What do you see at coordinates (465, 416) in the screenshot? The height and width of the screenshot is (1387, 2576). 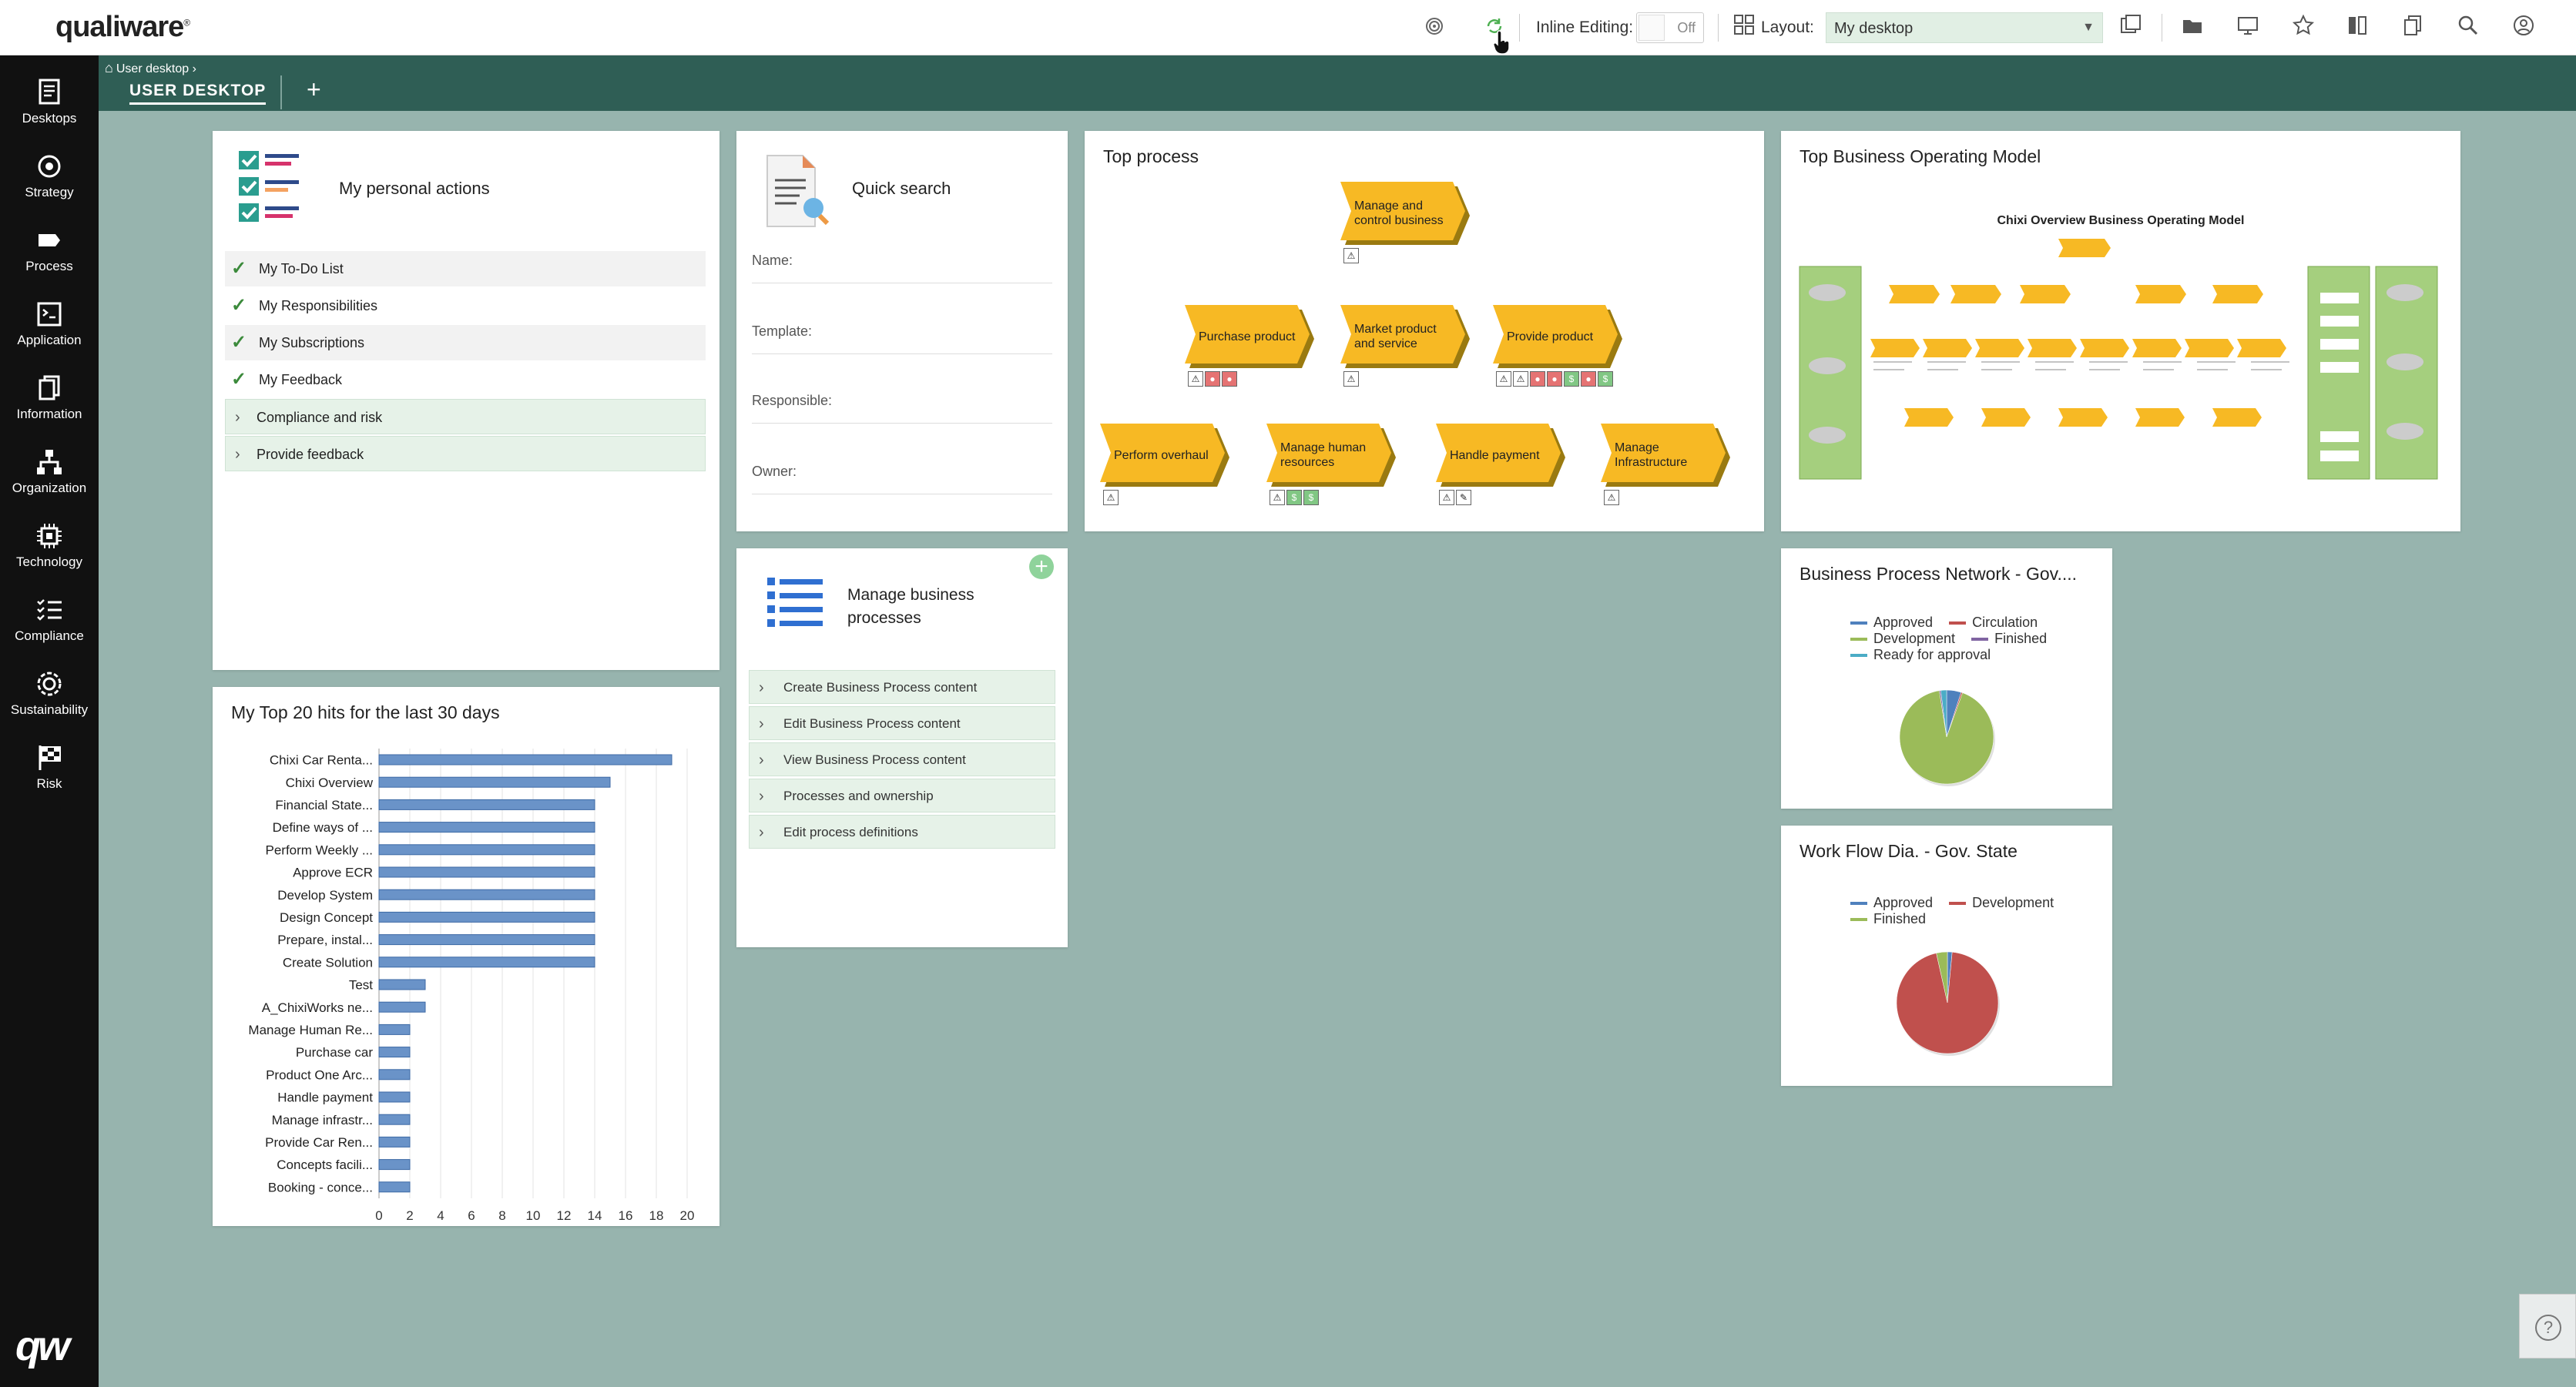 I see `group-compliance-risk: › Compliance and risk` at bounding box center [465, 416].